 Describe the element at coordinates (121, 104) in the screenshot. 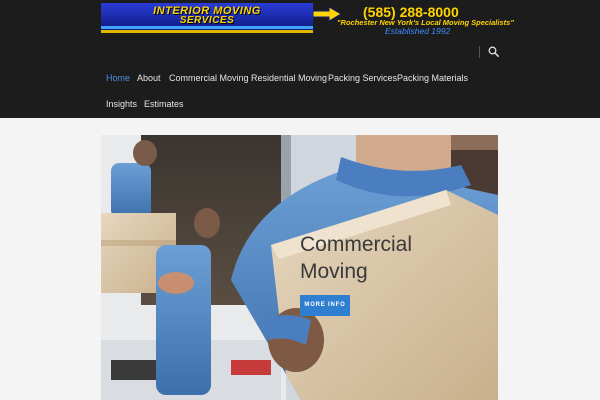

I see `nav-item-insights: Insights` at that location.